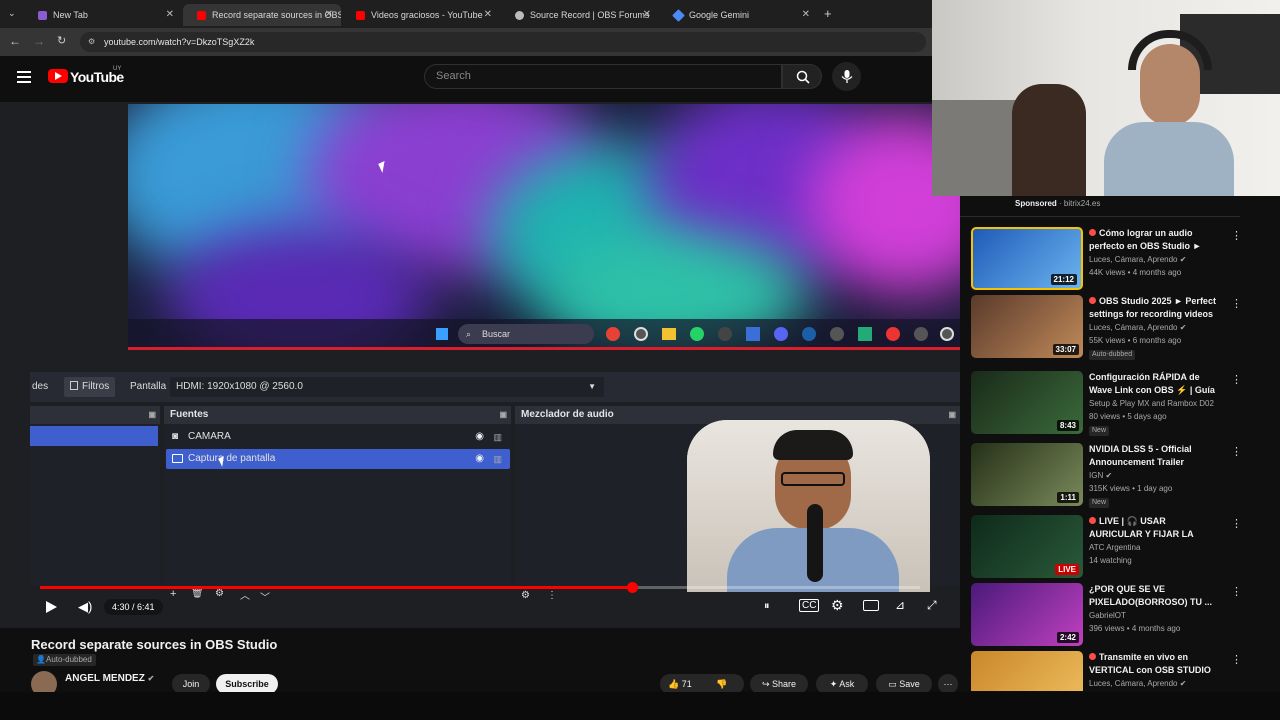 Image resolution: width=1280 pixels, height=720 pixels. What do you see at coordinates (197, 593) in the screenshot?
I see `delete-source-icon: 🗑` at bounding box center [197, 593].